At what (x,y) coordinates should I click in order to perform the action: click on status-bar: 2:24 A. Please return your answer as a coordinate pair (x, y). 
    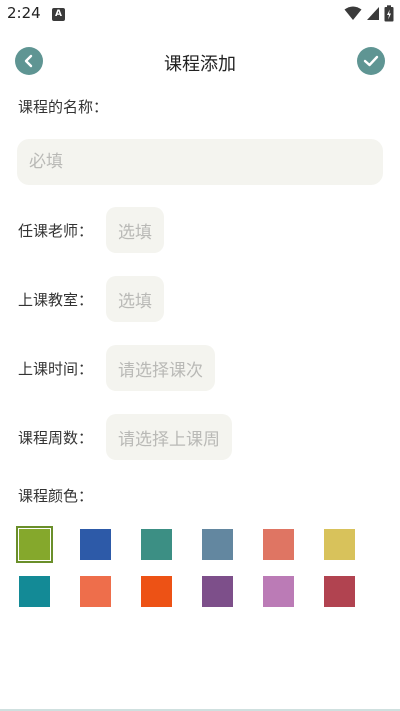
    Looking at the image, I should click on (200, 14).